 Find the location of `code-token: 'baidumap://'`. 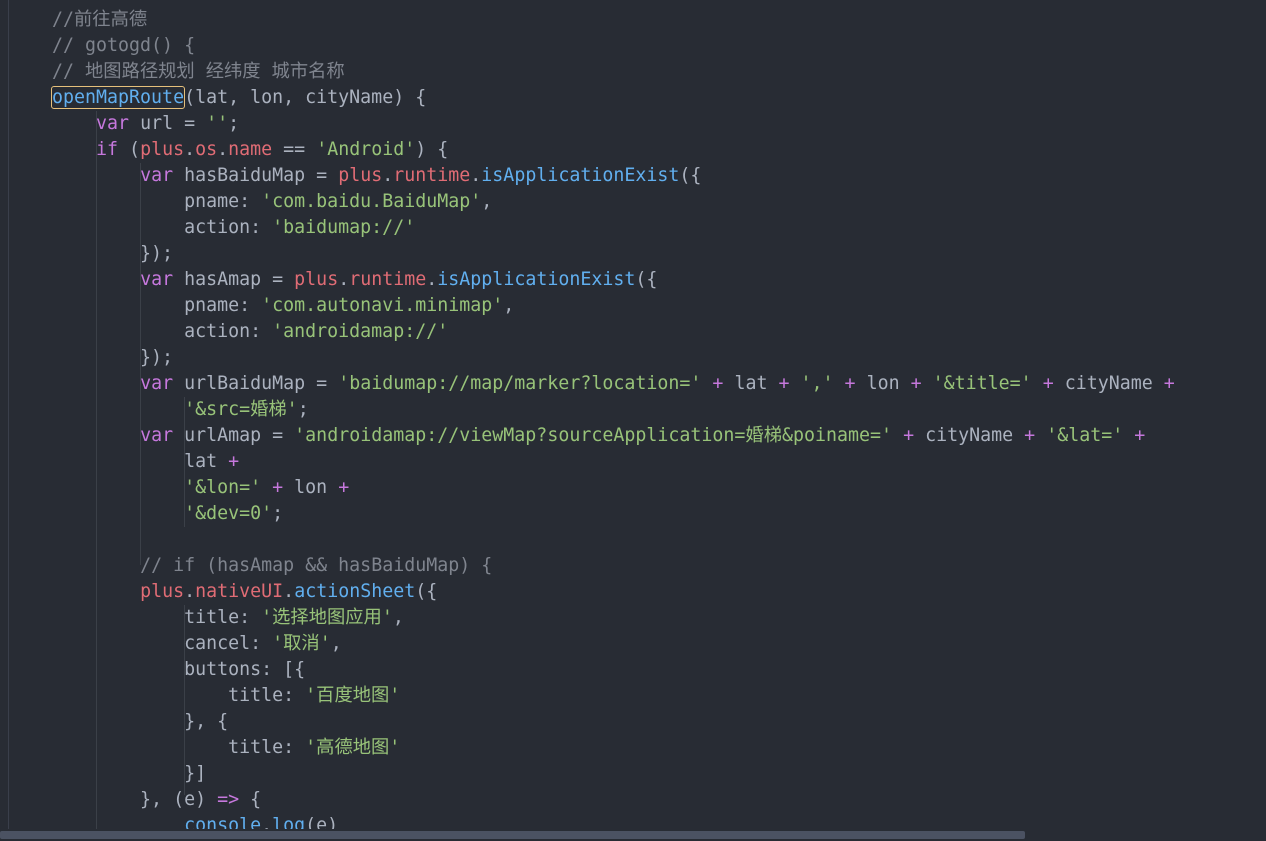

code-token: 'baidumap://' is located at coordinates (344, 227).